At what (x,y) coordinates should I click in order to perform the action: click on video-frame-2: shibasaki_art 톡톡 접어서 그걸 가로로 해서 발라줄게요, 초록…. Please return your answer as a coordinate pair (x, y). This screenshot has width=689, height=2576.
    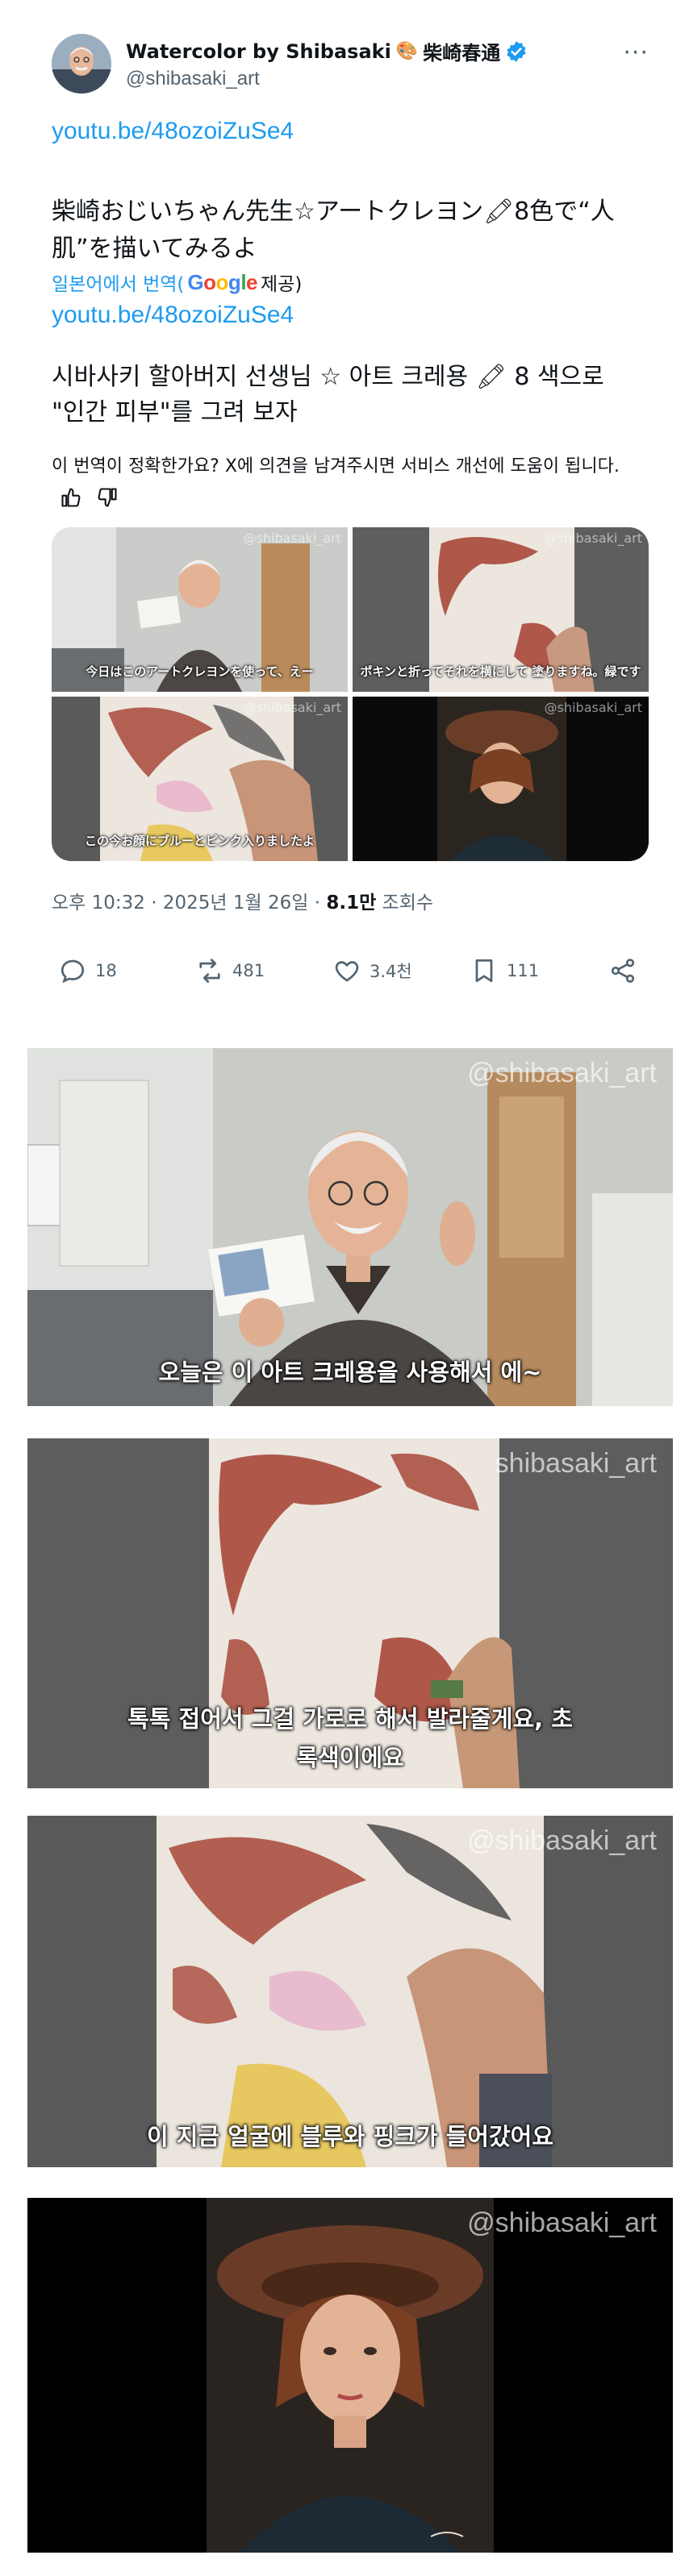
    Looking at the image, I should click on (350, 1613).